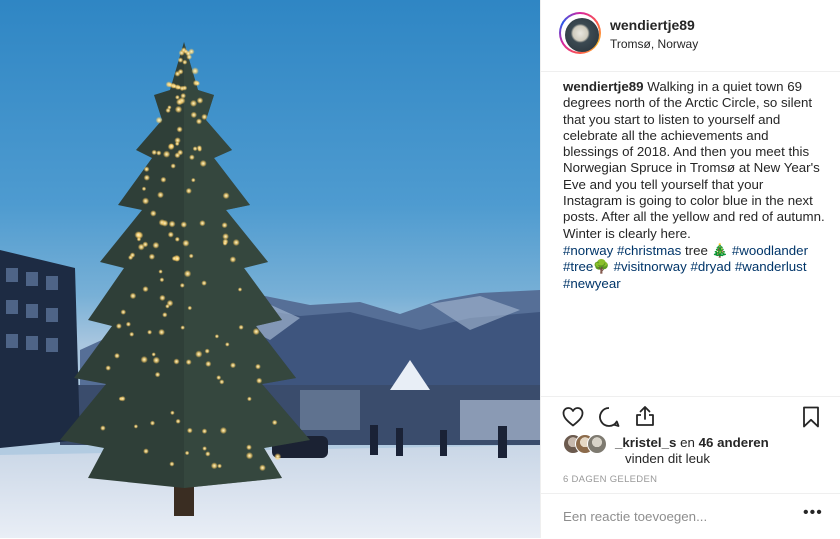  What do you see at coordinates (609, 419) in the screenshot?
I see `comment-bubble-icon` at bounding box center [609, 419].